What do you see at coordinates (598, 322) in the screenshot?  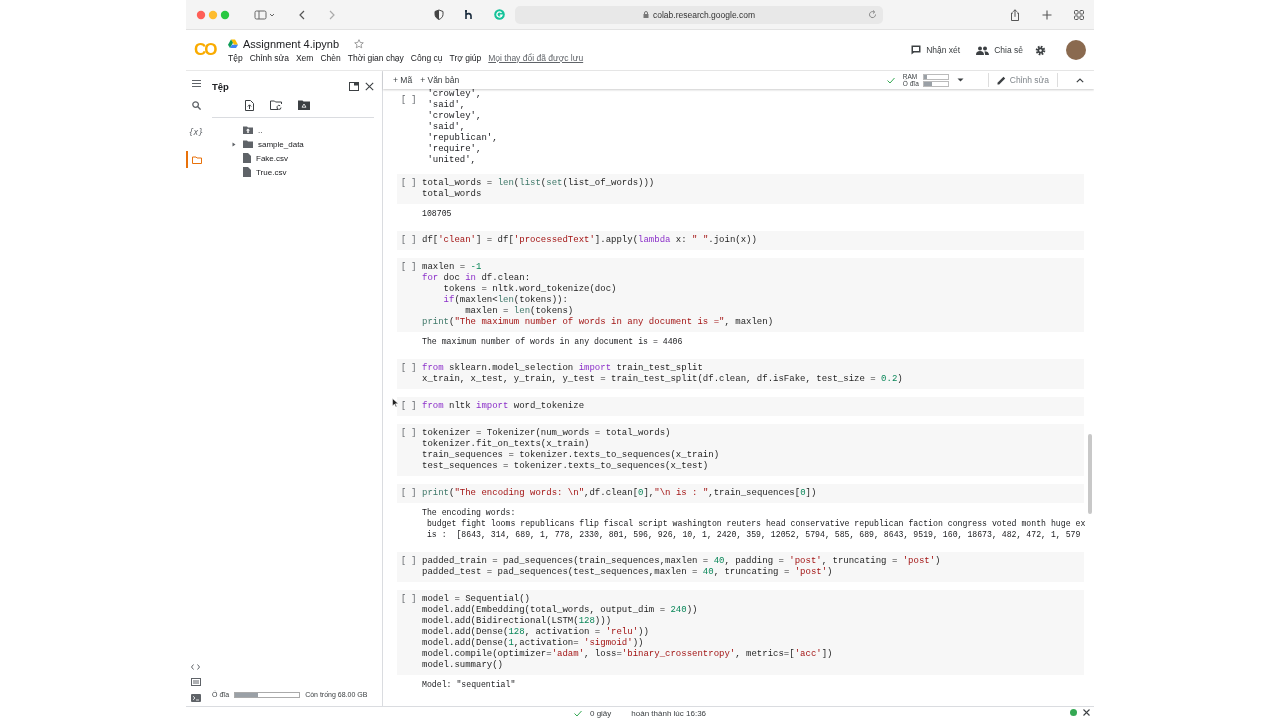 I see `code-line: print("The maximum number of words in any document is =", maxlen)` at bounding box center [598, 322].